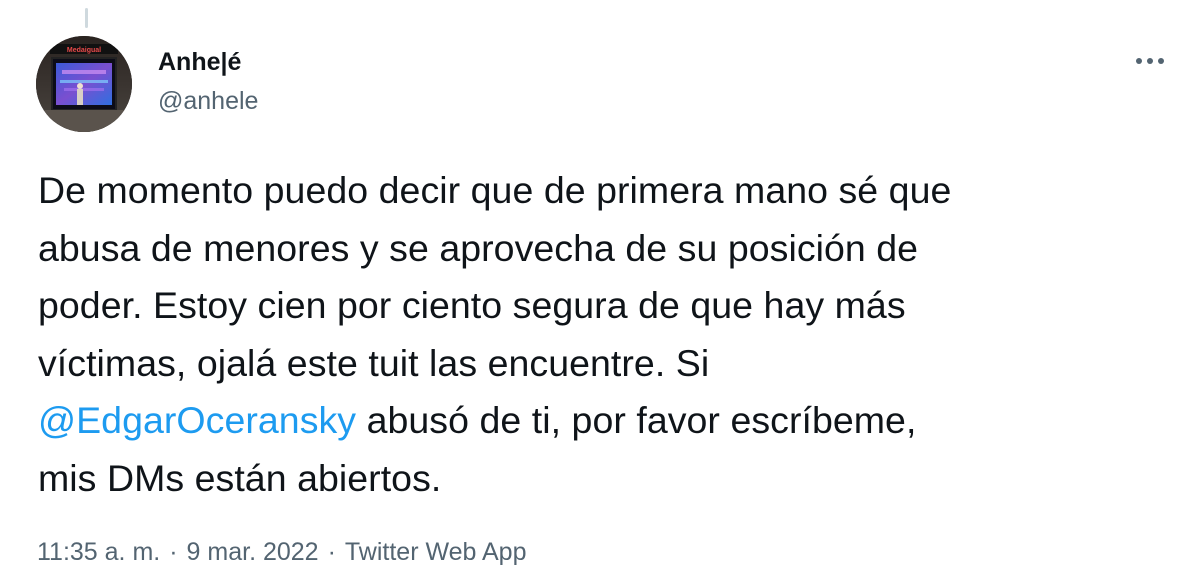 The image size is (1194, 577). Describe the element at coordinates (98, 552) in the screenshot. I see `tweet-timestamp-time: 11:35 a. m.` at that location.